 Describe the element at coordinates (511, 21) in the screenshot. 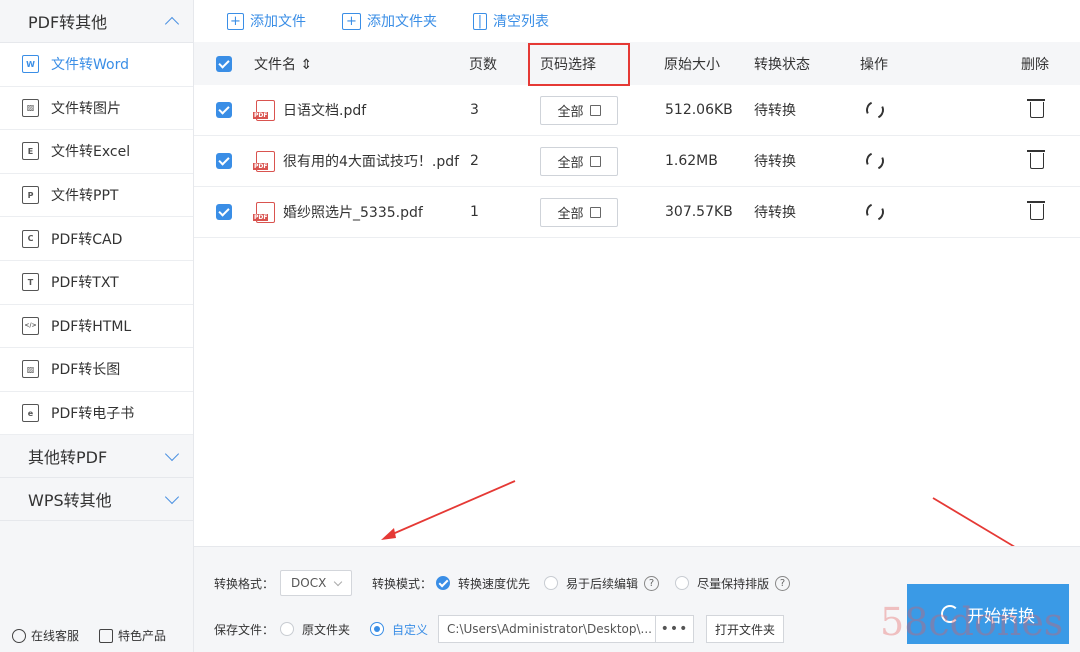

I see `clear-list-button: | 清空列表` at that location.